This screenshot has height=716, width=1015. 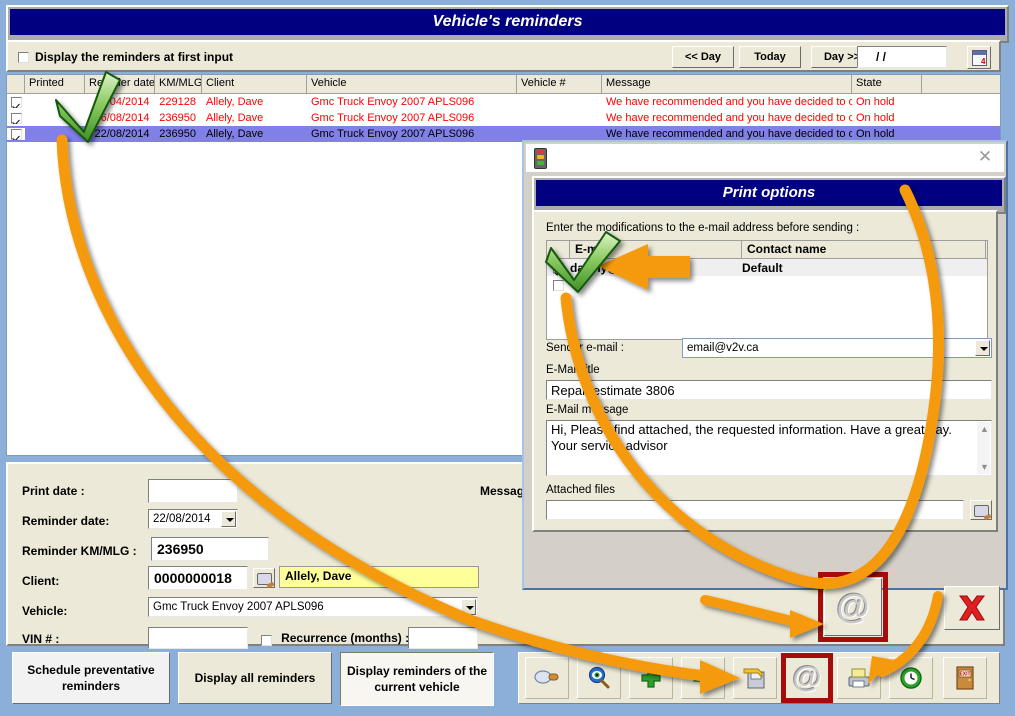 I want to click on dialog-cancel-button, so click(x=972, y=608).